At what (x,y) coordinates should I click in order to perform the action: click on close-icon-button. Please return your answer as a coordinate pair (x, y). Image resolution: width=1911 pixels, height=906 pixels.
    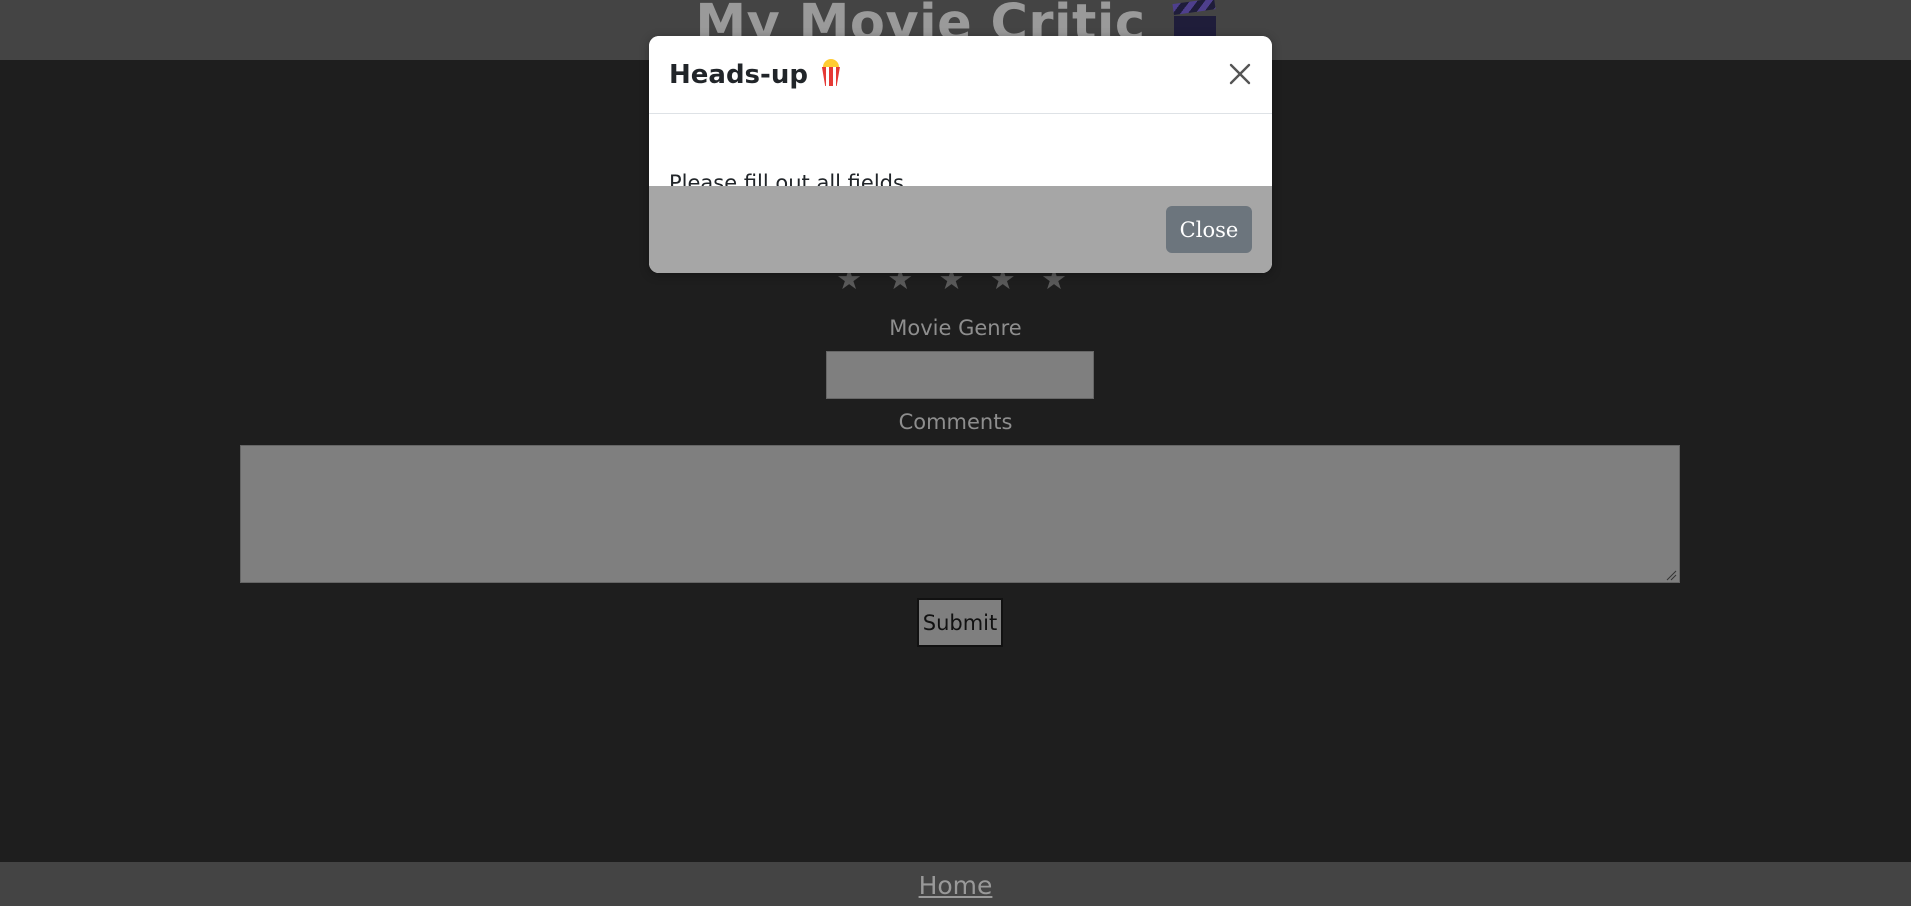
    Looking at the image, I should click on (1240, 74).